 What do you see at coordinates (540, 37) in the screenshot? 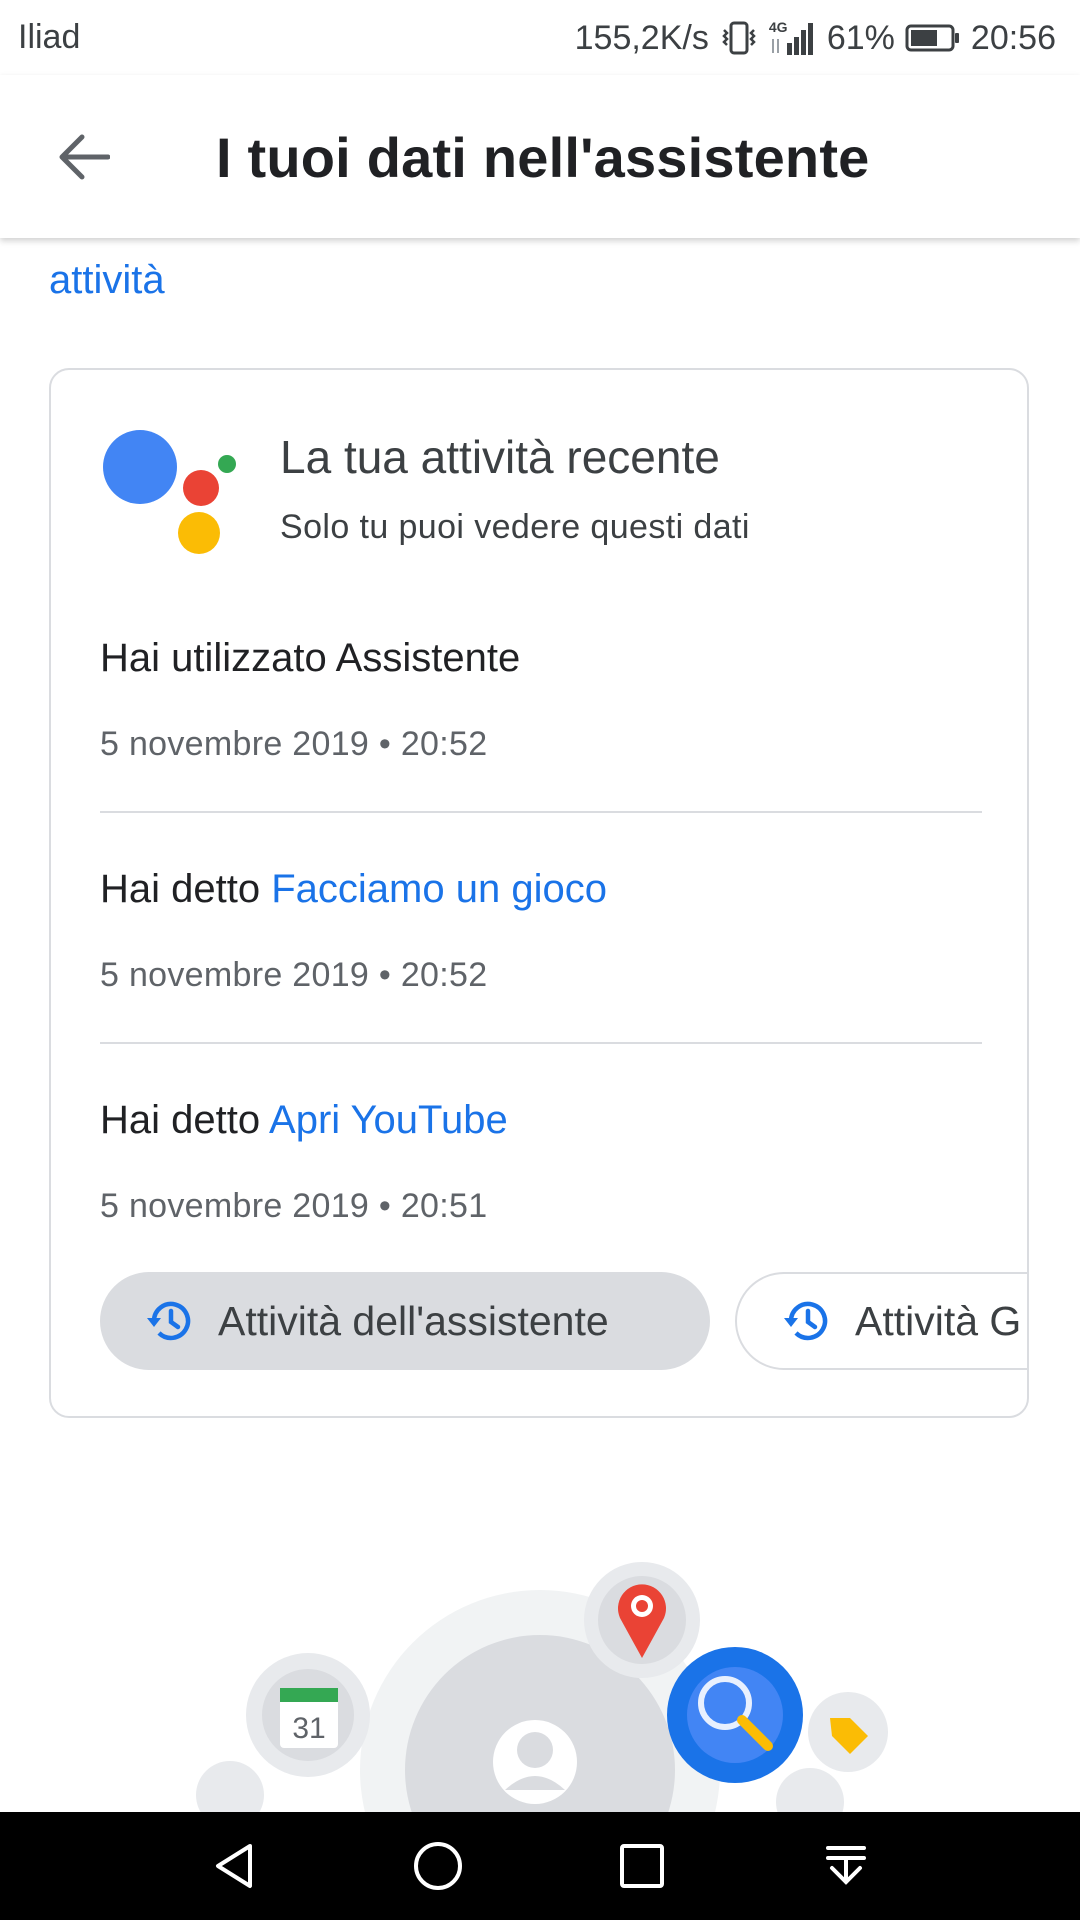
I see `status-bar: Iliad 155,2K/s 4G 61% 20:56` at bounding box center [540, 37].